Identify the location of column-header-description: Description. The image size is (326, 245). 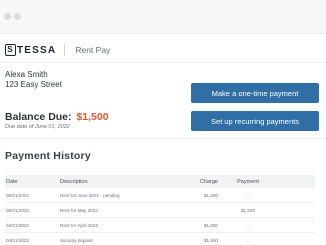
(74, 181).